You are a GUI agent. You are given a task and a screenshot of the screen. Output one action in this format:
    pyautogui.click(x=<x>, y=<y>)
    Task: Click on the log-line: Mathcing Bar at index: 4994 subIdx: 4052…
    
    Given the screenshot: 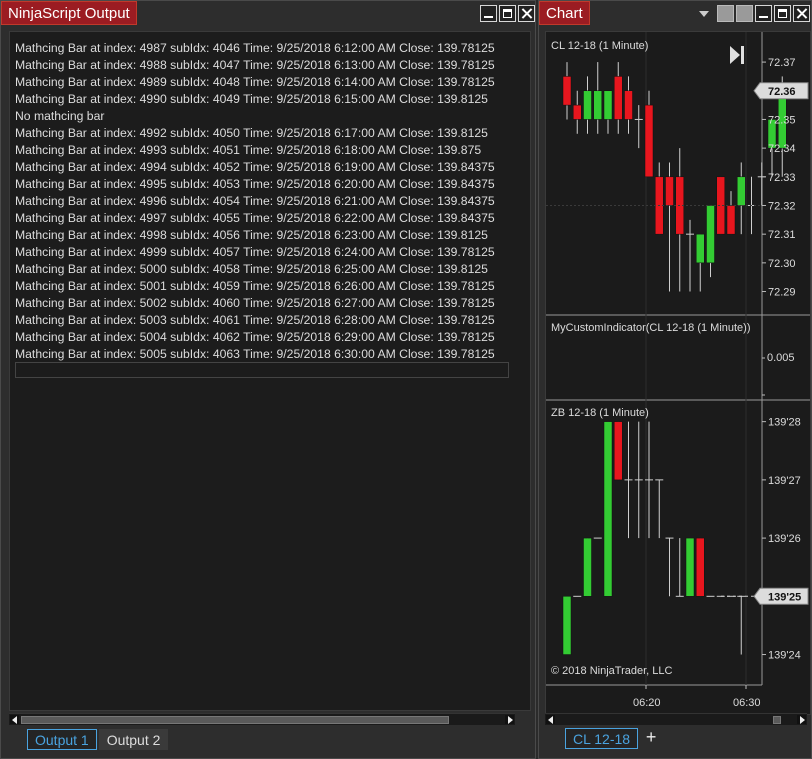 What is the action you would take?
    pyautogui.click(x=255, y=167)
    